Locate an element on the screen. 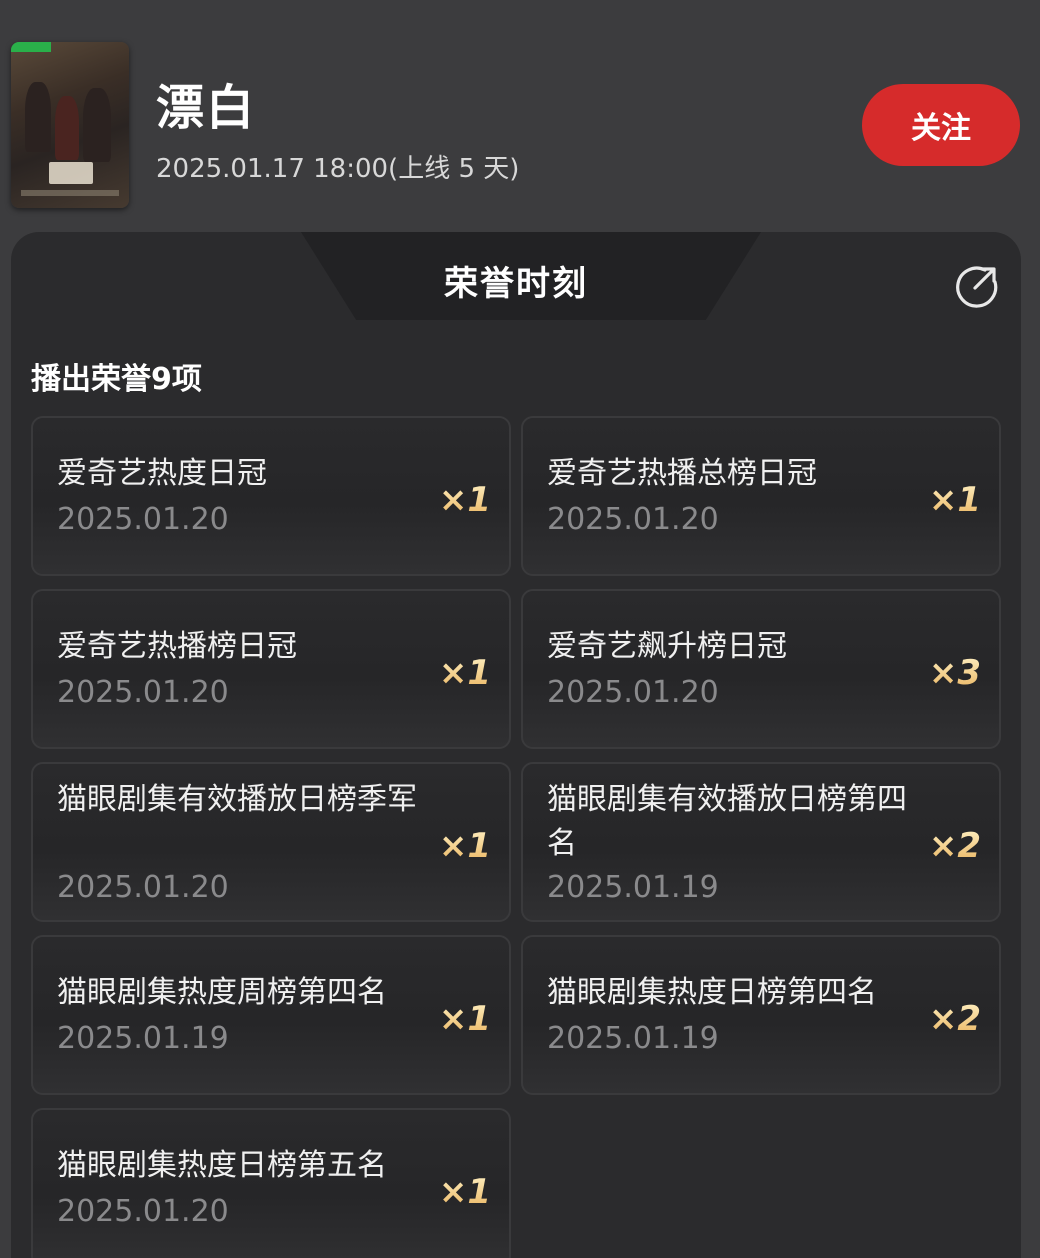  poster-image is located at coordinates (70, 125).